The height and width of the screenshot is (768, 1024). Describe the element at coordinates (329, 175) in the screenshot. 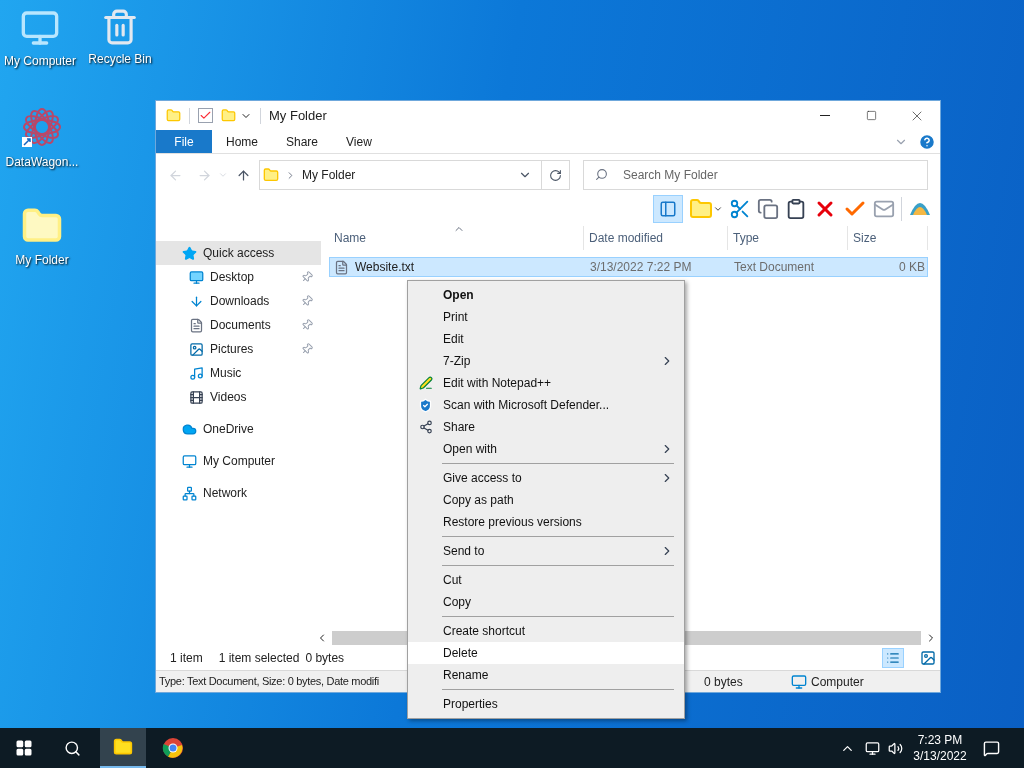

I see `address-path: My Folder` at that location.